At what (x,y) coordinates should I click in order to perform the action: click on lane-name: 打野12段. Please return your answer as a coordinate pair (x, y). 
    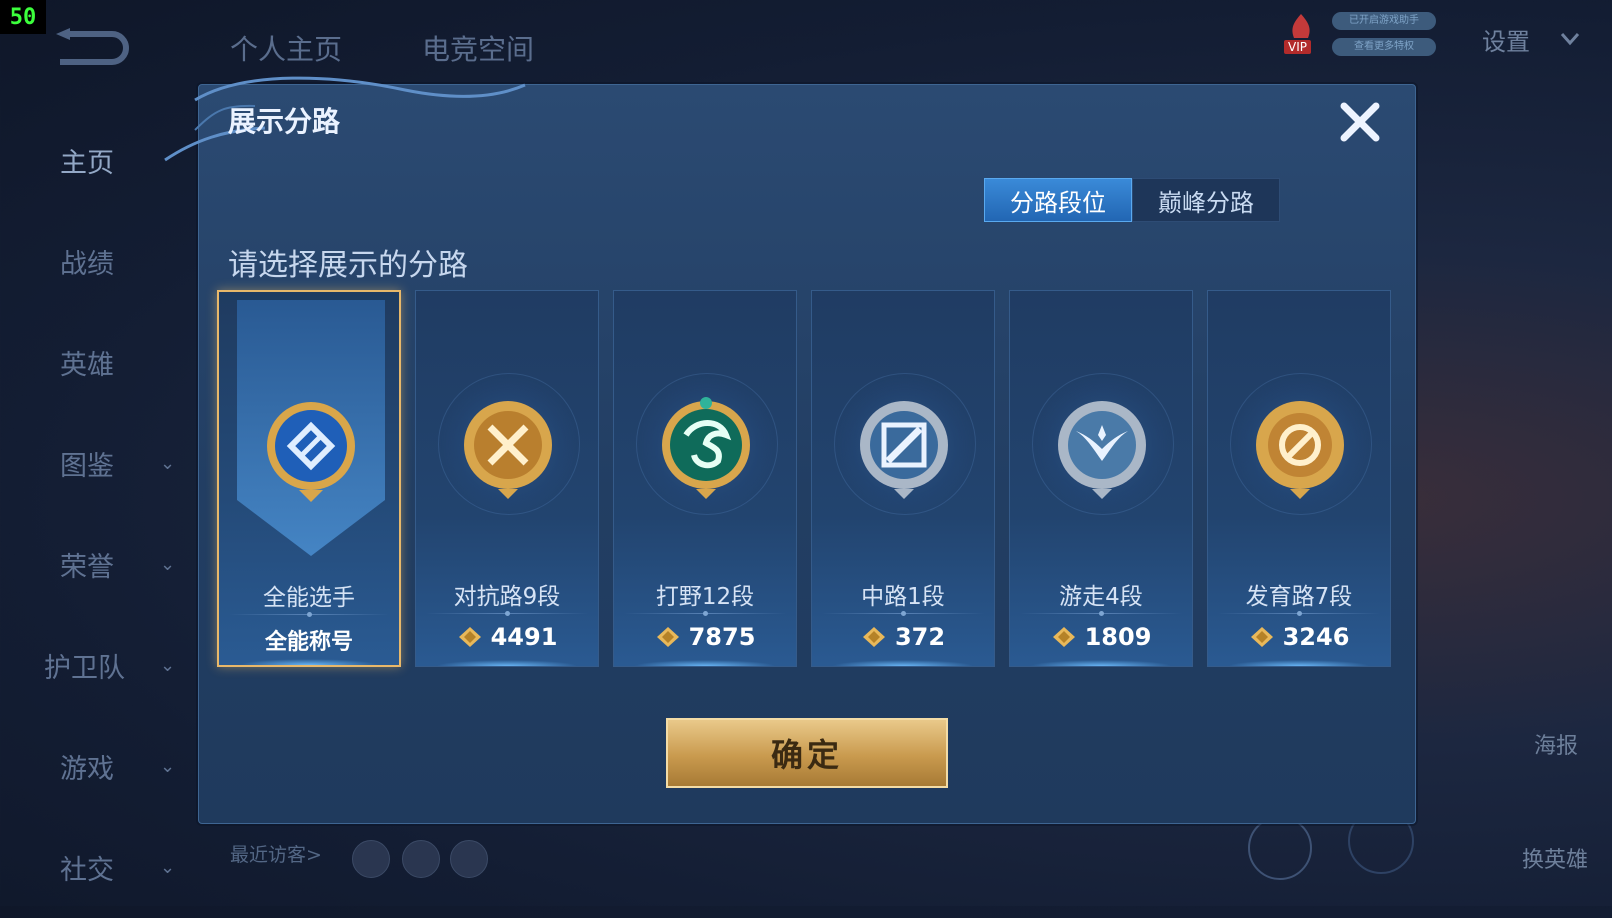
    Looking at the image, I should click on (705, 597).